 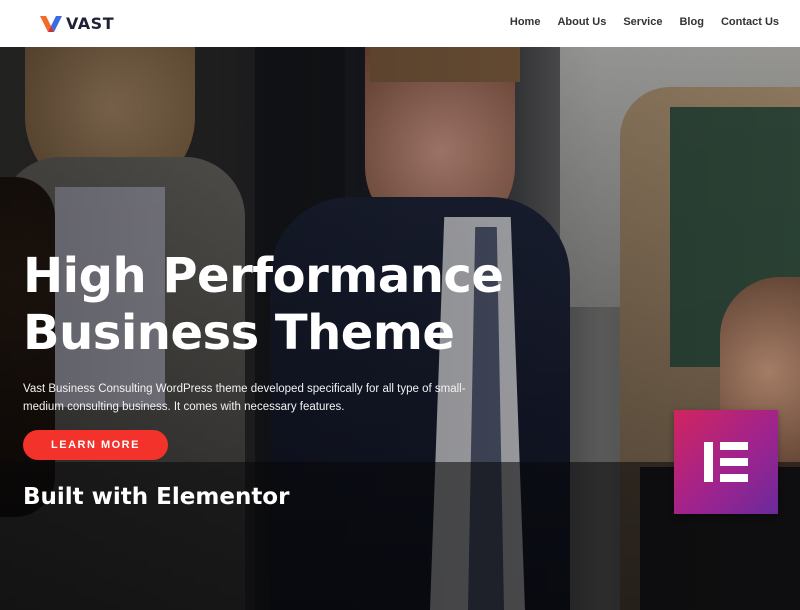 I want to click on nav-service: Service, so click(x=642, y=22).